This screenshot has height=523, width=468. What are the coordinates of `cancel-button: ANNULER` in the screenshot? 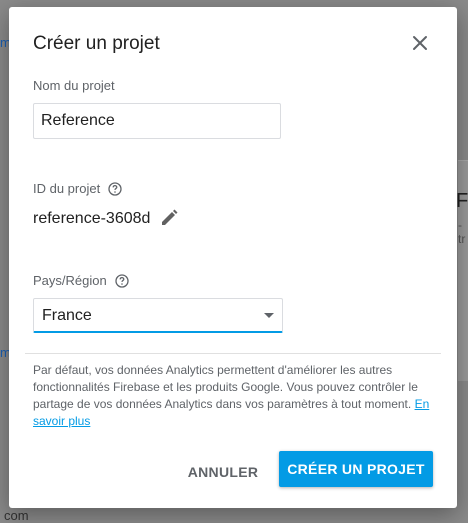 It's located at (223, 472).